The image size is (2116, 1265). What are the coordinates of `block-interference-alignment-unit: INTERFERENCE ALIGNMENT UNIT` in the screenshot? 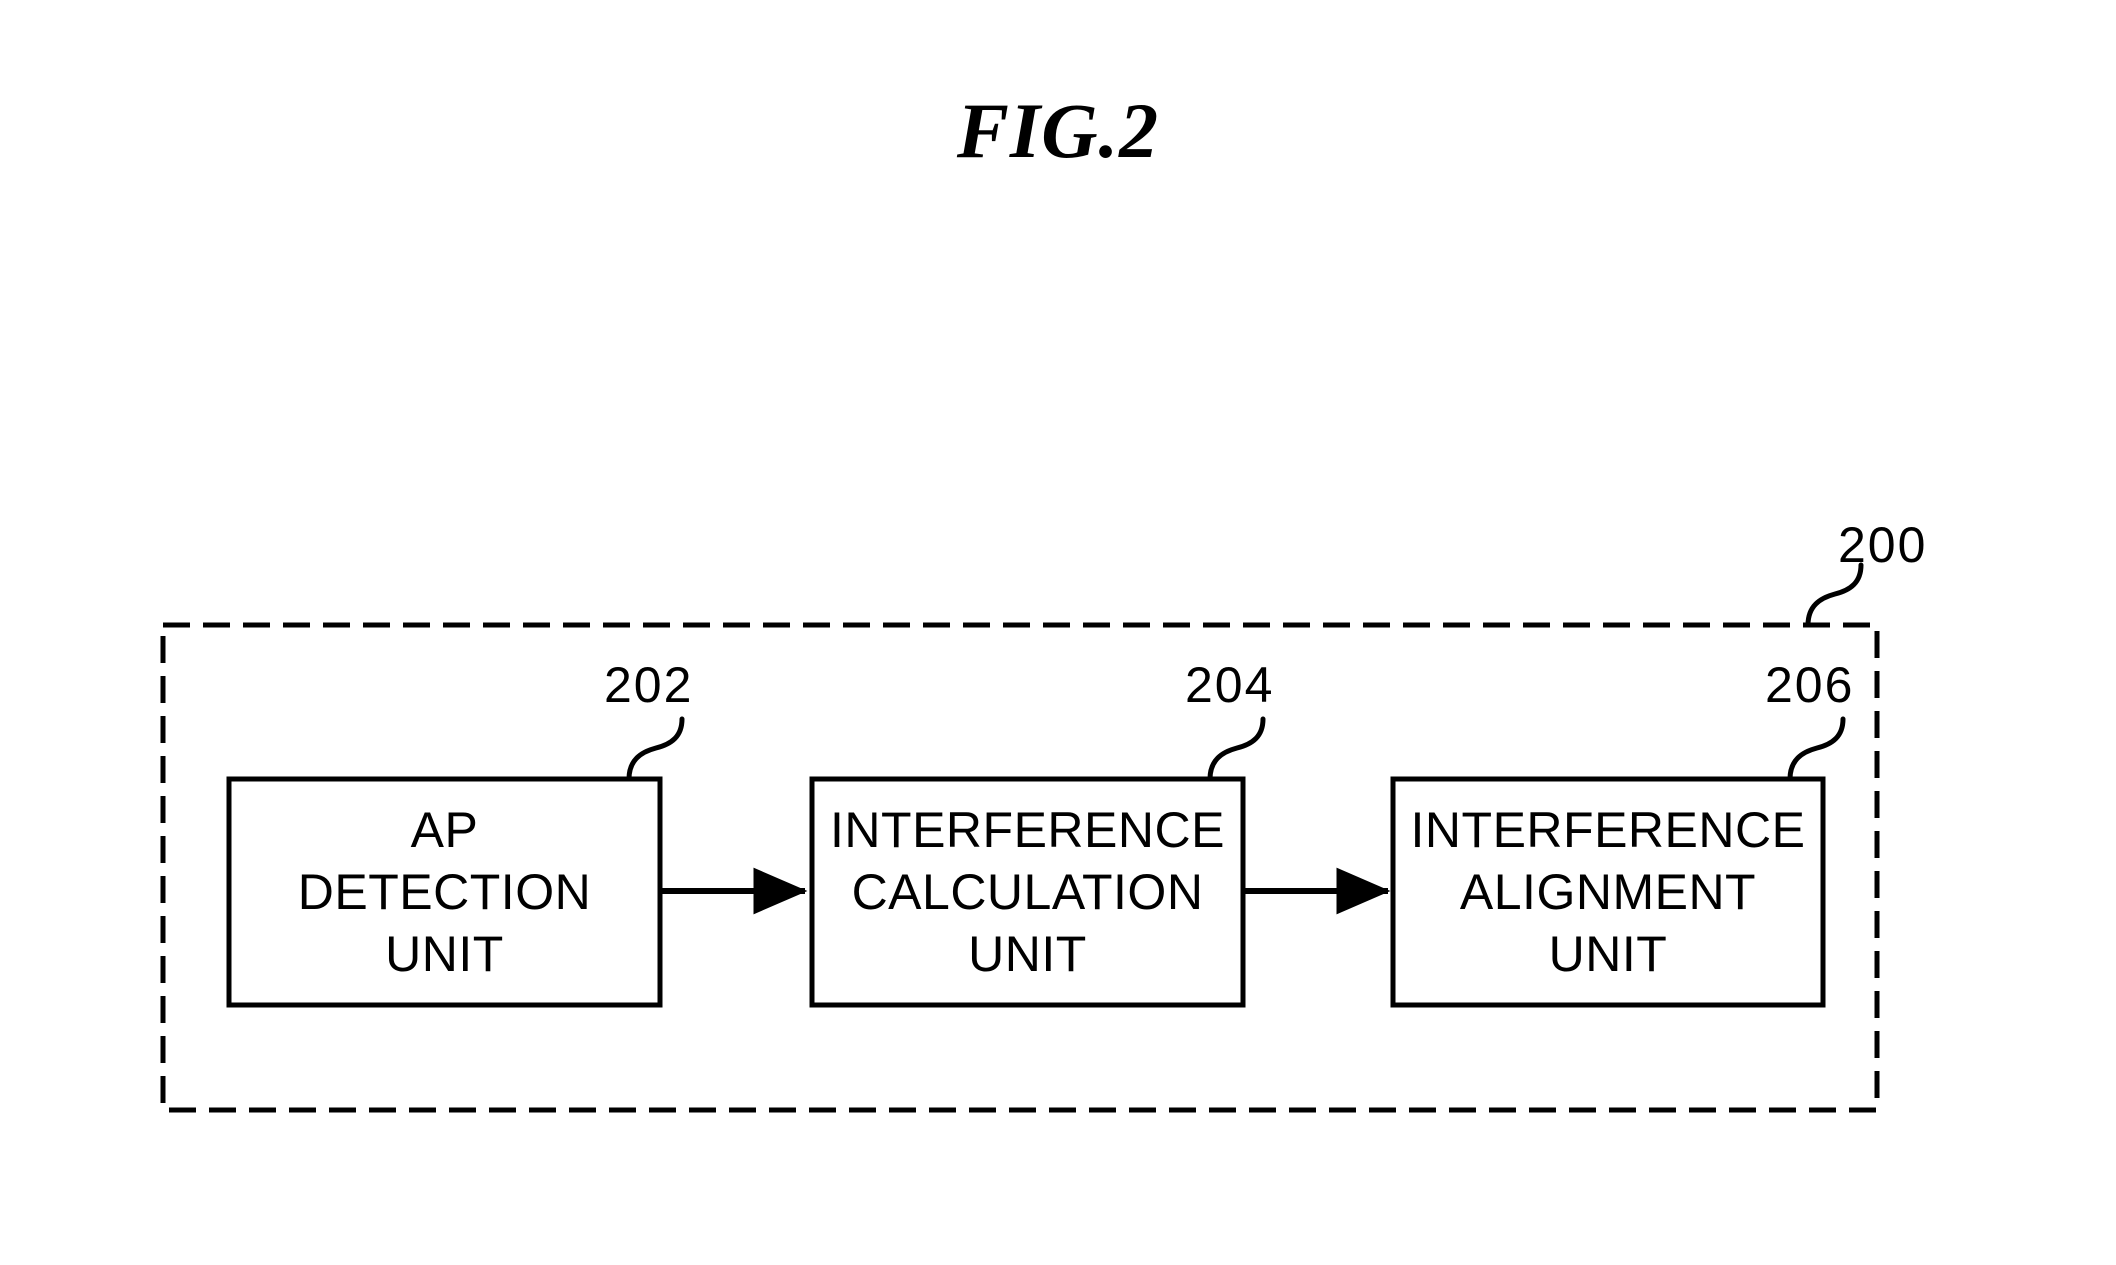 It's located at (1608, 892).